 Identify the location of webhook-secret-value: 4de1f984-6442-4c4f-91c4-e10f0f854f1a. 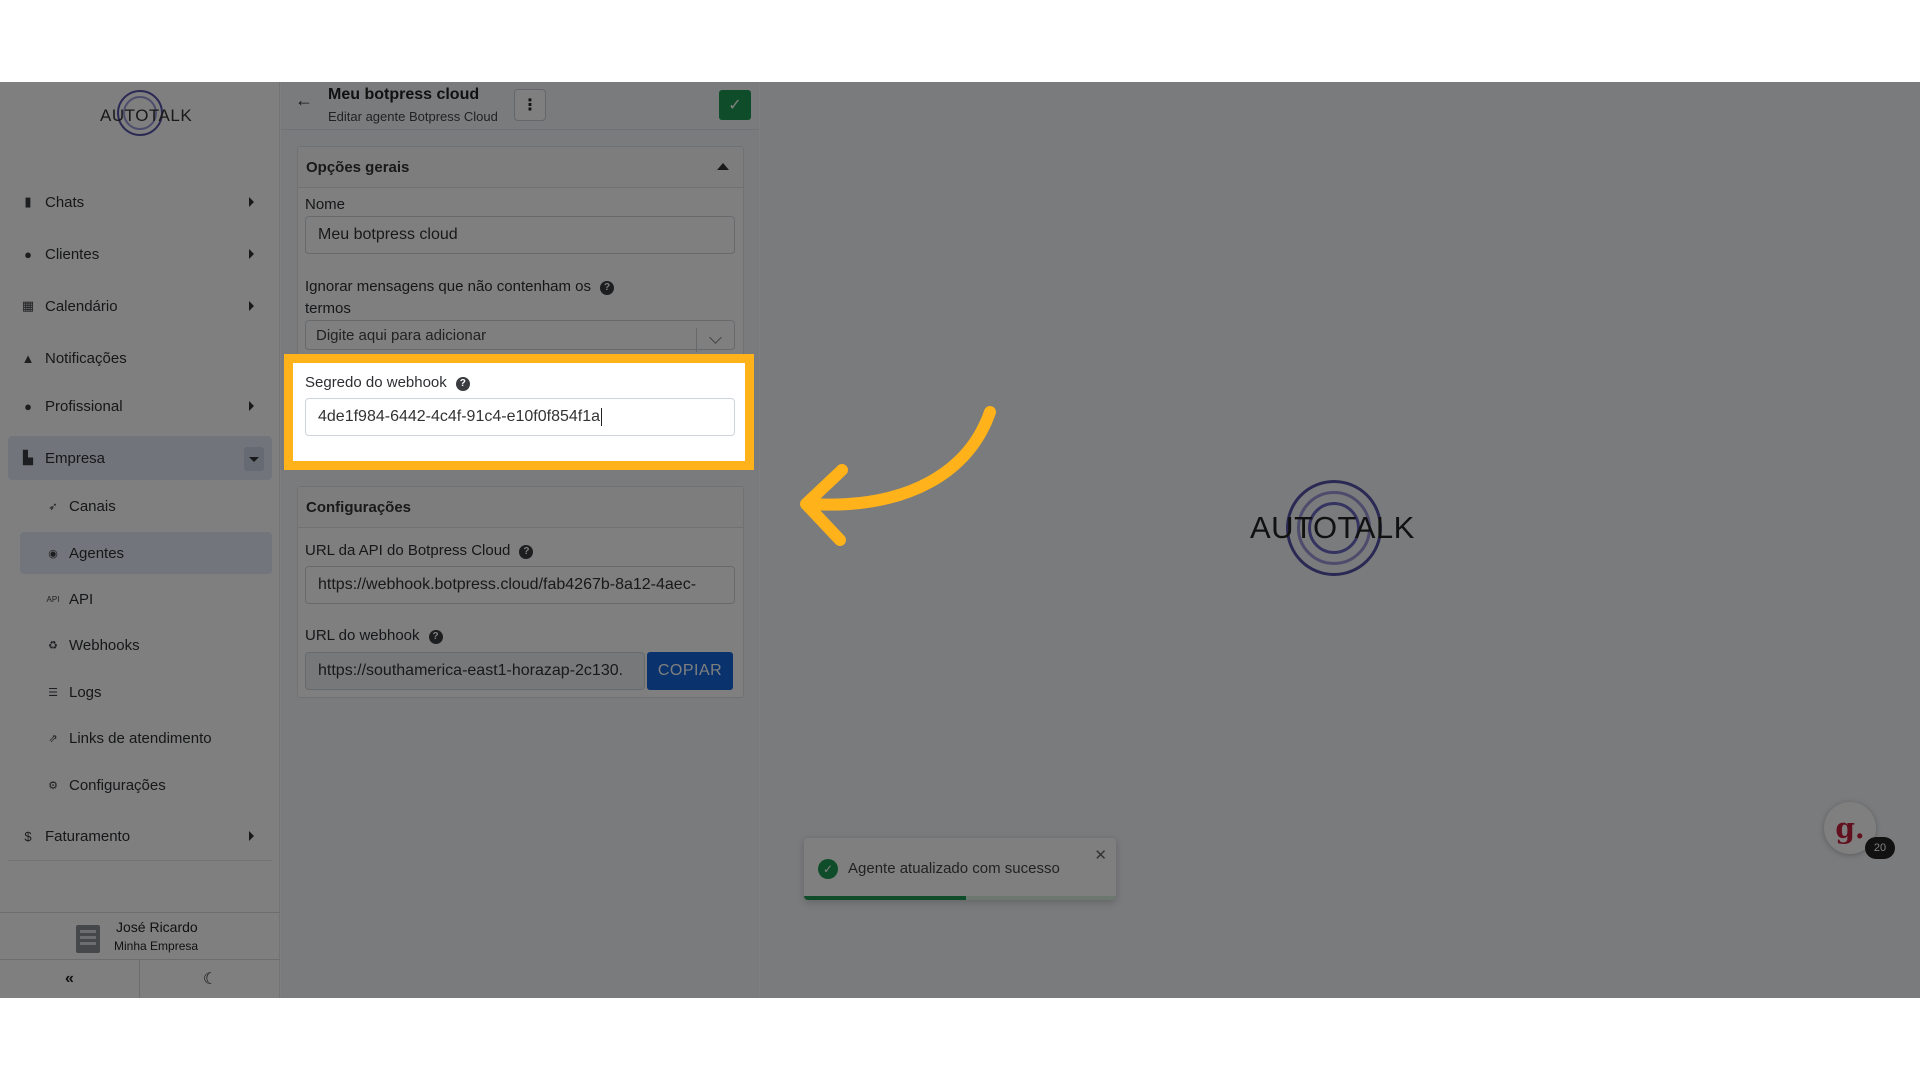
(459, 416).